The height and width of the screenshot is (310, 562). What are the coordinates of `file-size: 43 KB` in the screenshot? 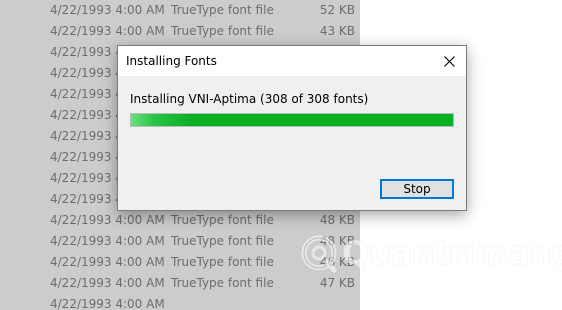 It's located at (337, 31).